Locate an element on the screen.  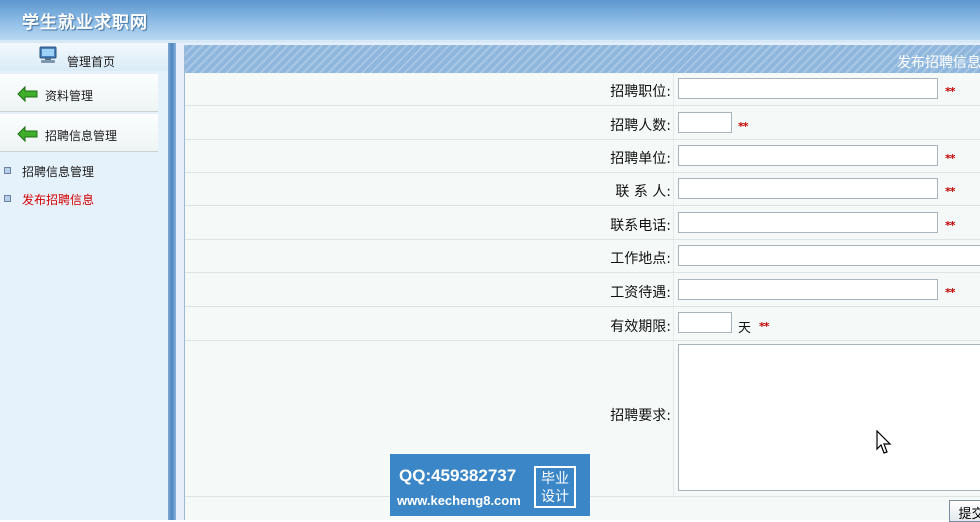
site-title: 学生就业求职网 is located at coordinates (85, 23).